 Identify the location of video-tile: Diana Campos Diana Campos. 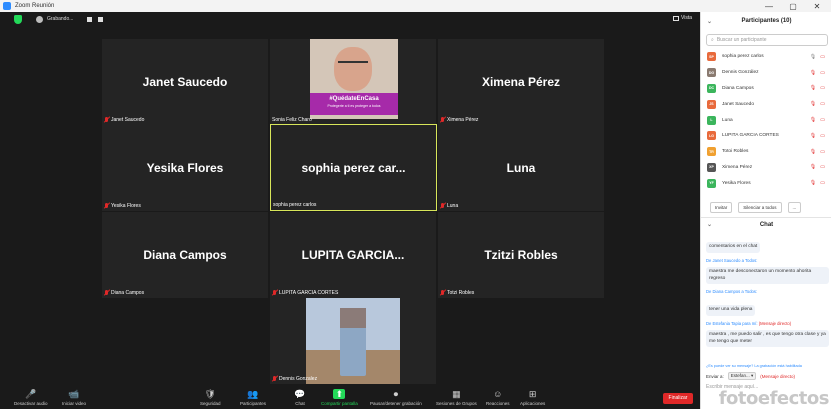
(185, 255).